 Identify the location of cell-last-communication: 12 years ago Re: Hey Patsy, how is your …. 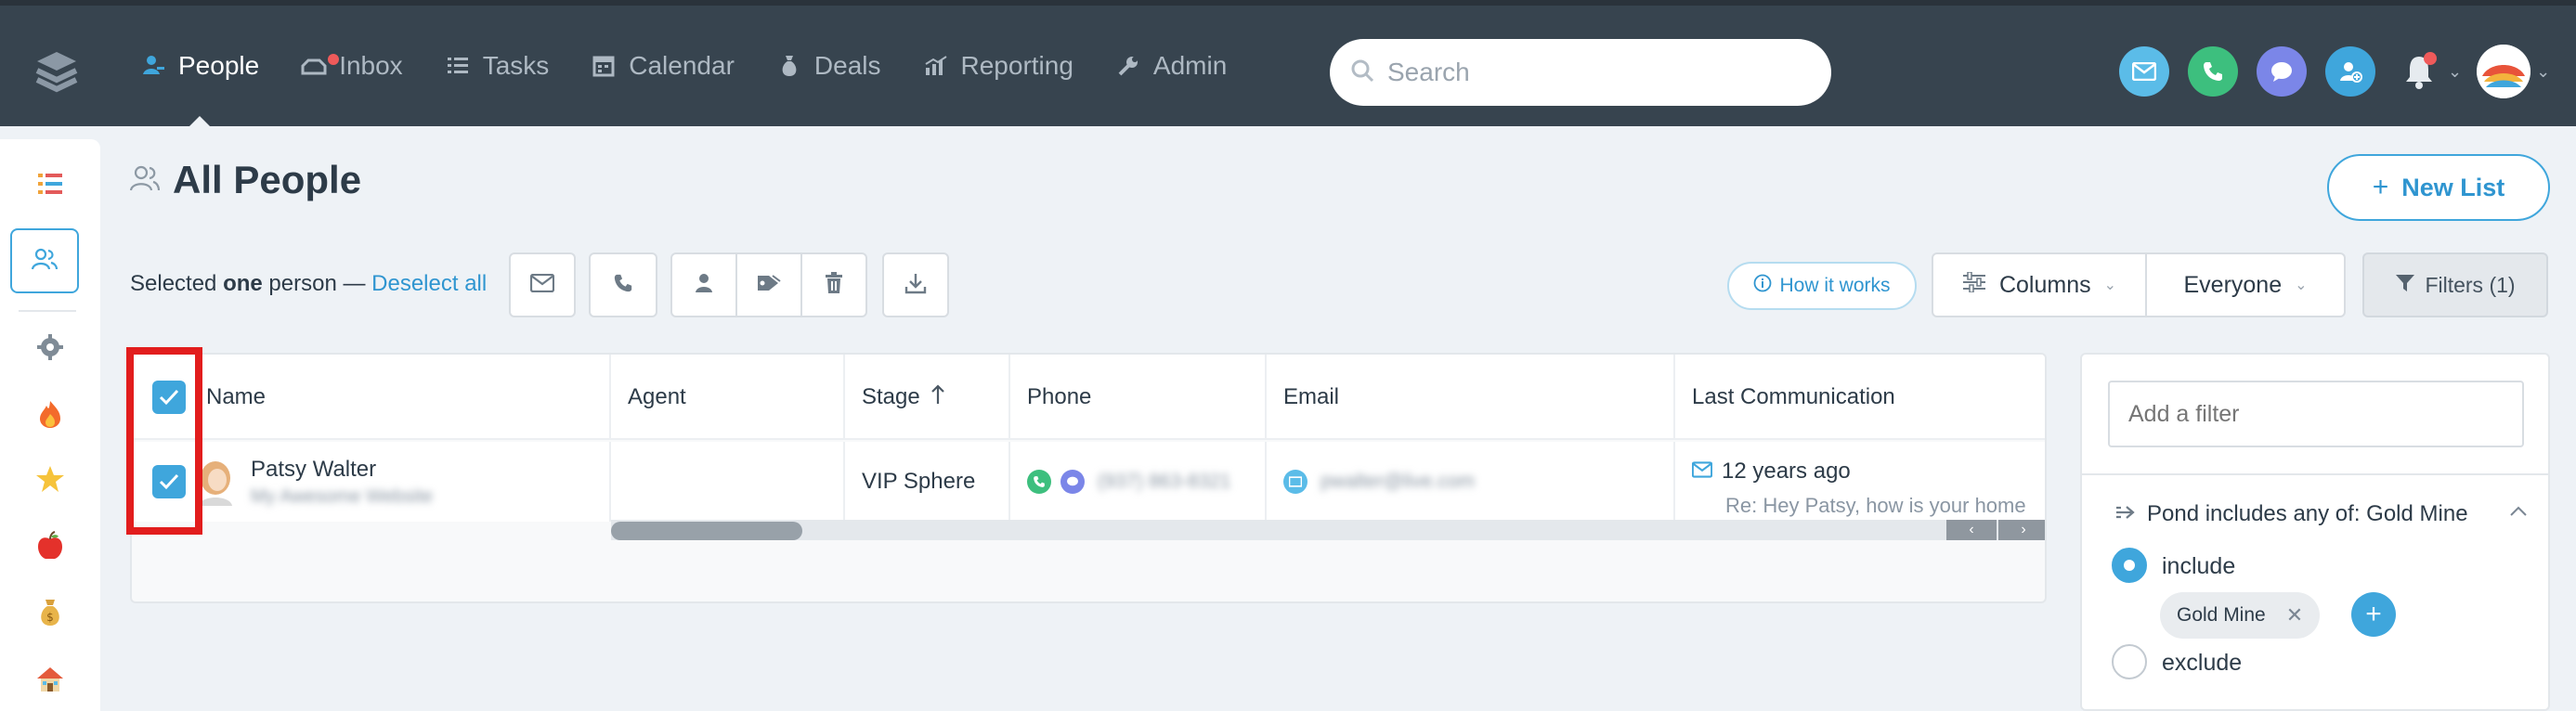
(1860, 482).